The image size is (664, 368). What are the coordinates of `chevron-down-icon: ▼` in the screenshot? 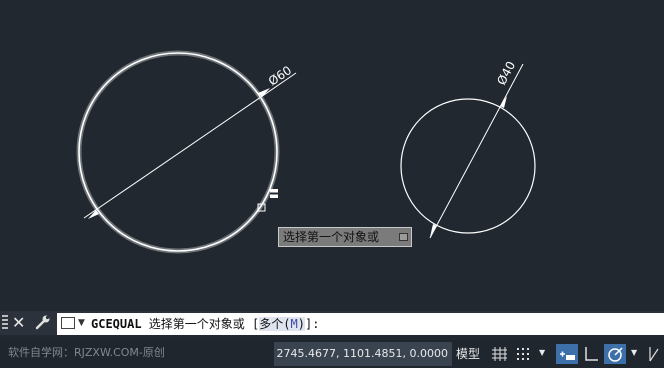 It's located at (81, 323).